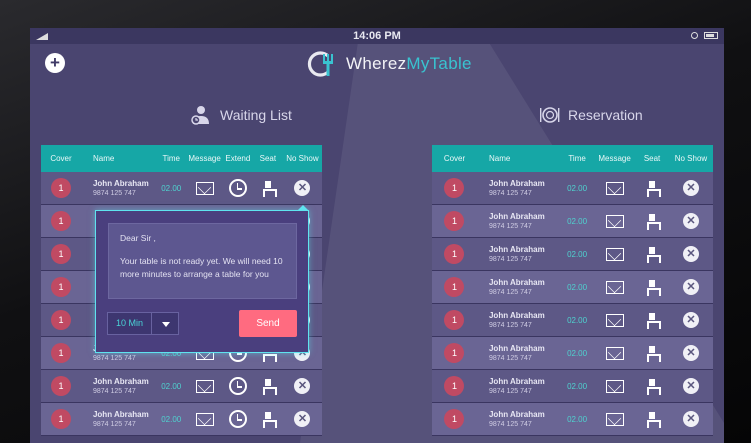 The image size is (751, 443). Describe the element at coordinates (303, 208) in the screenshot. I see `popup-pointer` at that location.